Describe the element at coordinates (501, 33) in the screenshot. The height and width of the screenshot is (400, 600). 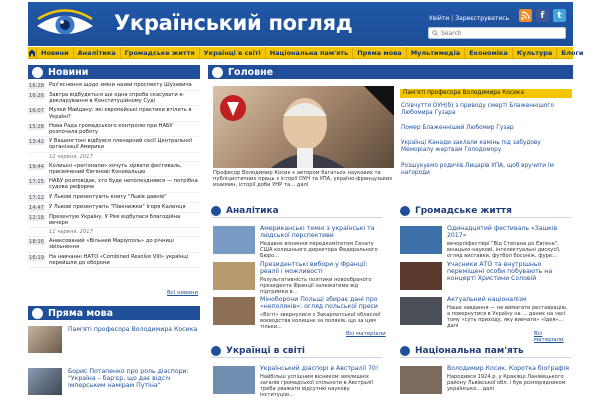
I see `search-input` at that location.